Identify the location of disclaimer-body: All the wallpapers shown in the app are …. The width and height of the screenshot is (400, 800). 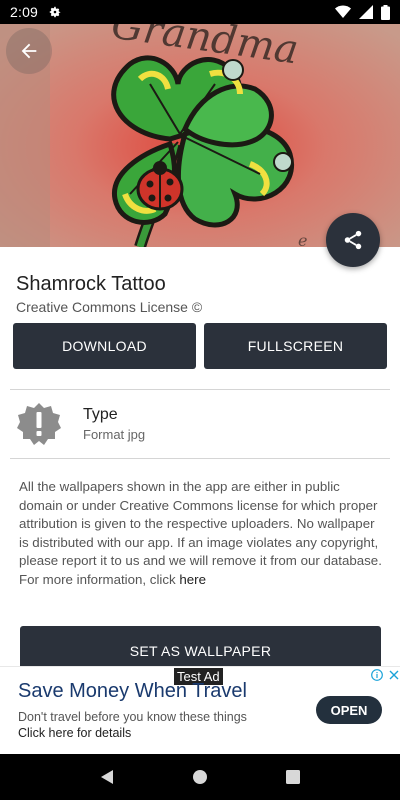
(200, 533).